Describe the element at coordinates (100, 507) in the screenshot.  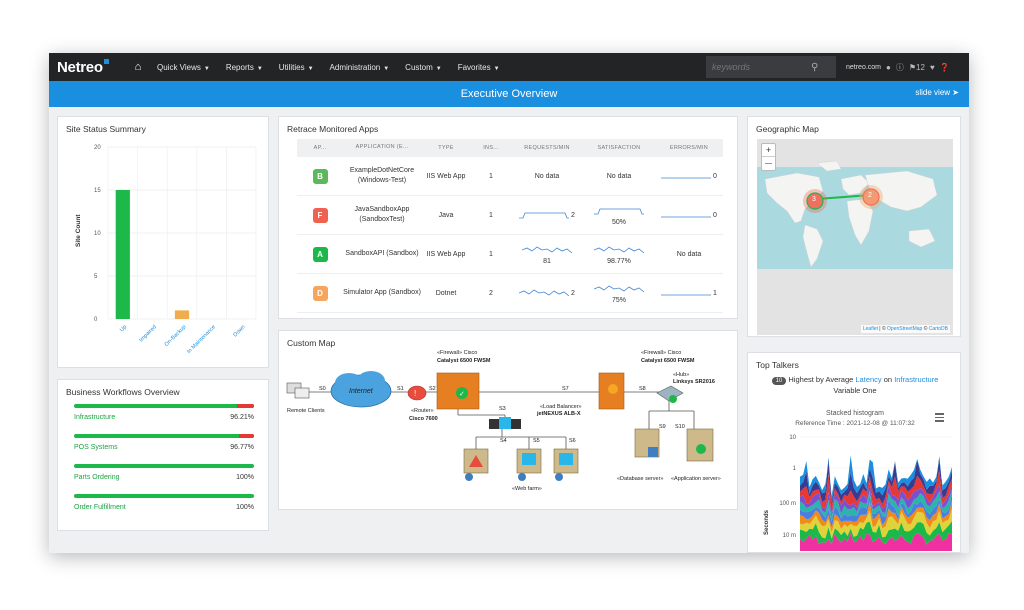
I see `workflow-name: Order Fulfillment` at that location.